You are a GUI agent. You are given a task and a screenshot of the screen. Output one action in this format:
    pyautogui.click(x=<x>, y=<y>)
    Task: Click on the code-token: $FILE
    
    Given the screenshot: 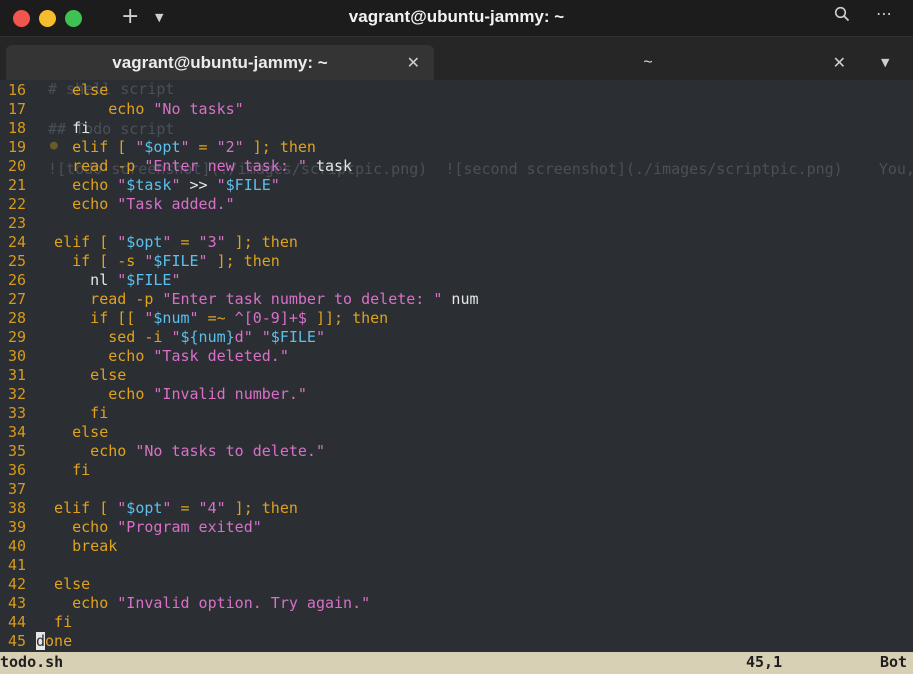 What is the action you would take?
    pyautogui.click(x=293, y=337)
    